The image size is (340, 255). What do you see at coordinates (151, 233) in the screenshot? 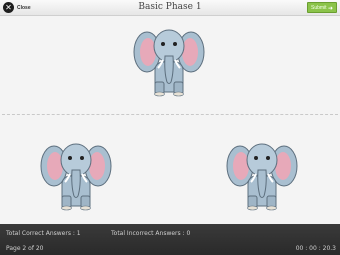
I see `incorrect-count: Total Incorrect Answers : 0` at bounding box center [151, 233].